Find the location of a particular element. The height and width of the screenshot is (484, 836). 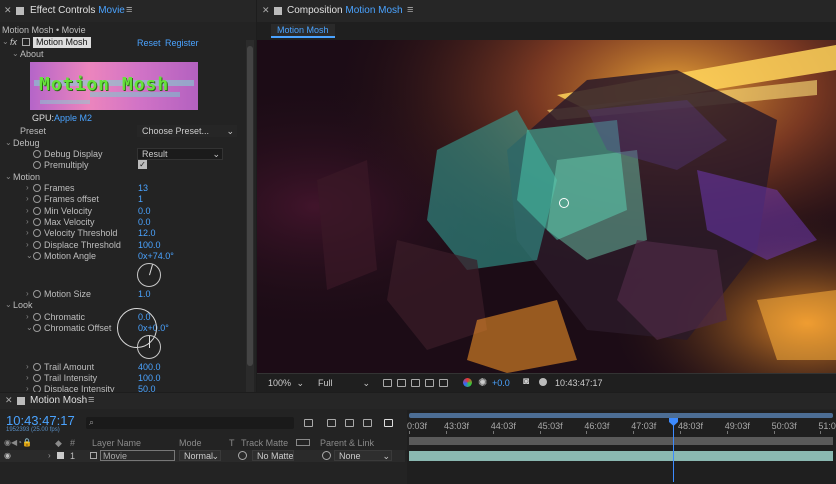

exposure-value: +0.0 is located at coordinates (501, 383).